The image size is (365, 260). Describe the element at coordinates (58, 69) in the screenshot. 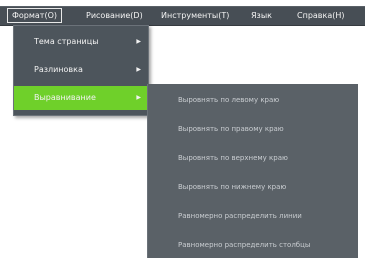

I see `menu-item-label: Разлиновка` at that location.